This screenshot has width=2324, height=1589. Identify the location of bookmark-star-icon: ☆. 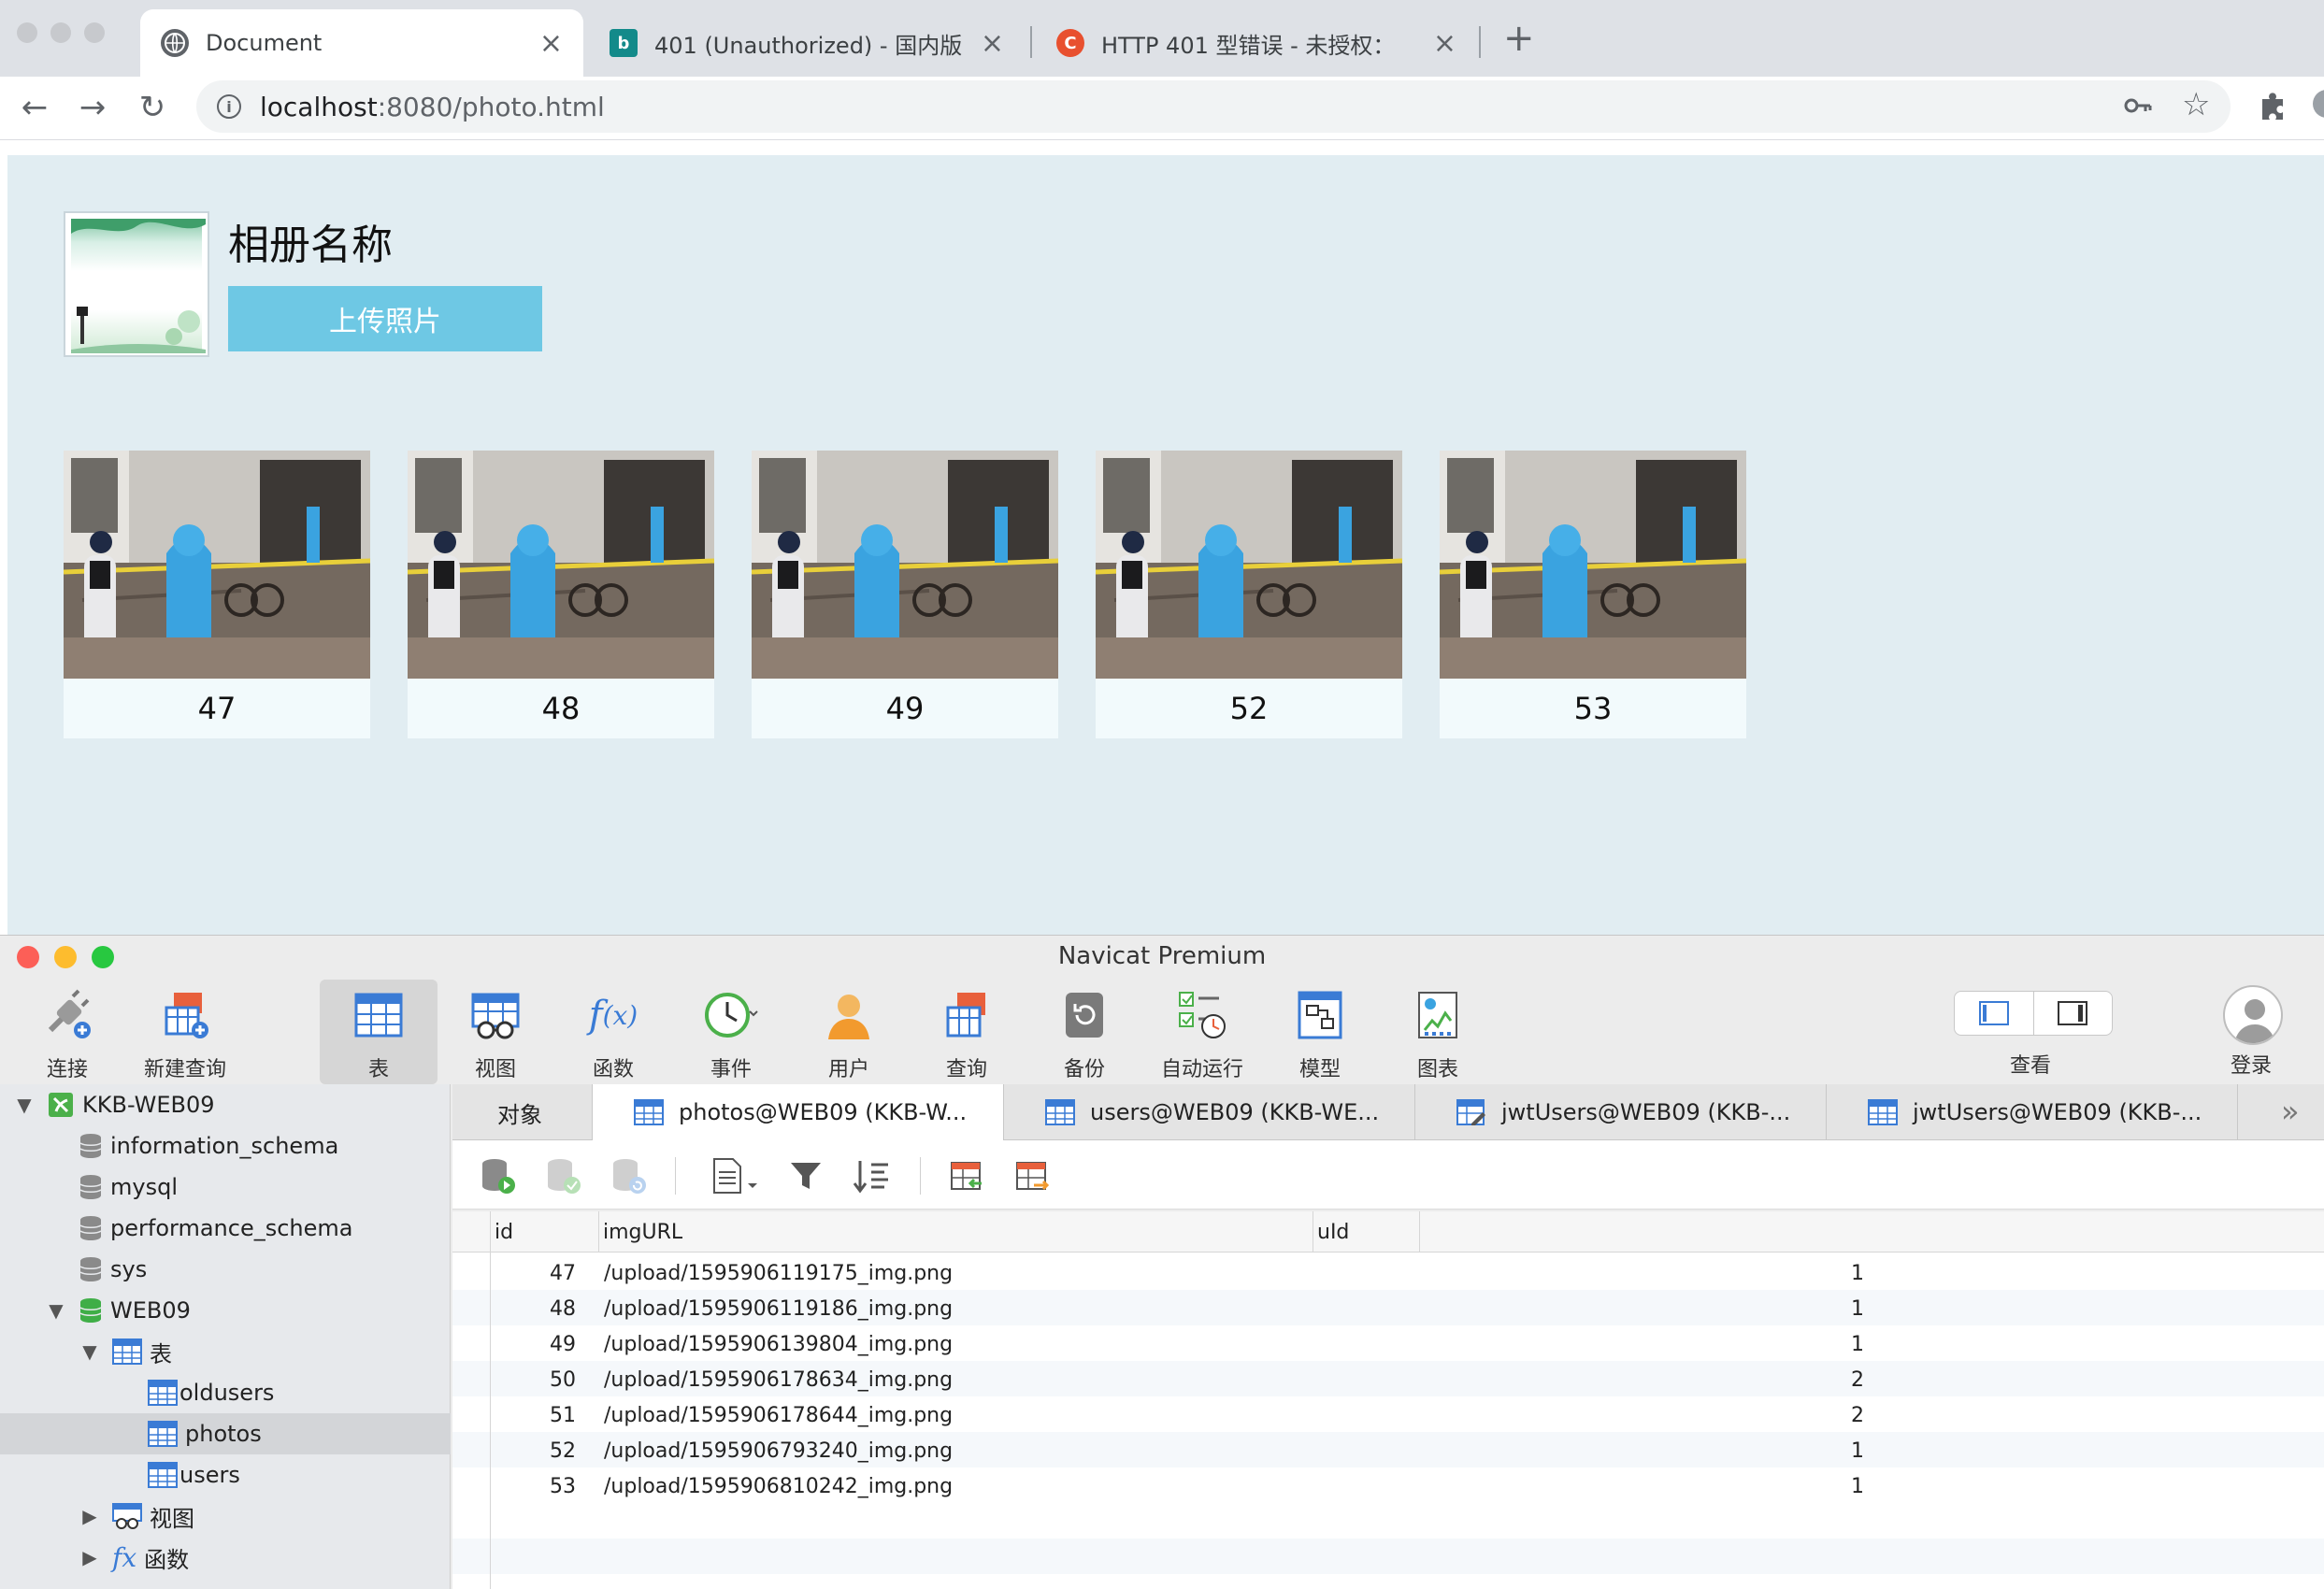
(2196, 104).